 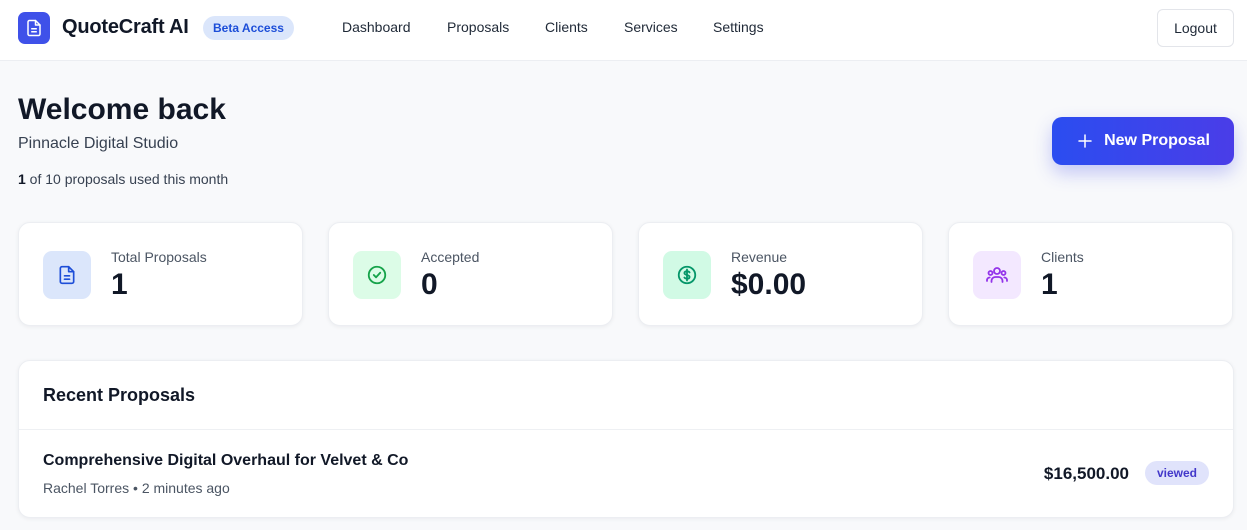 What do you see at coordinates (185, 488) in the screenshot?
I see `proposal-time: 2 minutes ago` at bounding box center [185, 488].